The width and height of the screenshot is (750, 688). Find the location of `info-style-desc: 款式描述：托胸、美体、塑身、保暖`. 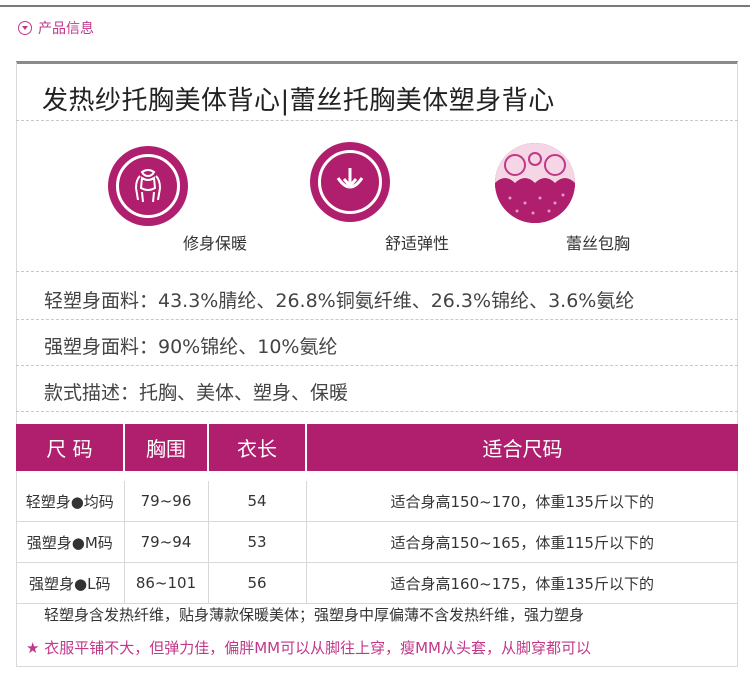

info-style-desc: 款式描述：托胸、美体、塑身、保暖 is located at coordinates (196, 393).